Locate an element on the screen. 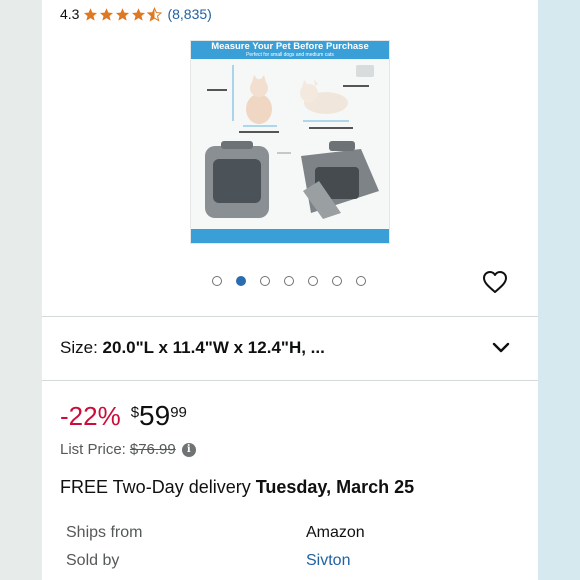  ships-from-value: Amazon is located at coordinates (335, 532).